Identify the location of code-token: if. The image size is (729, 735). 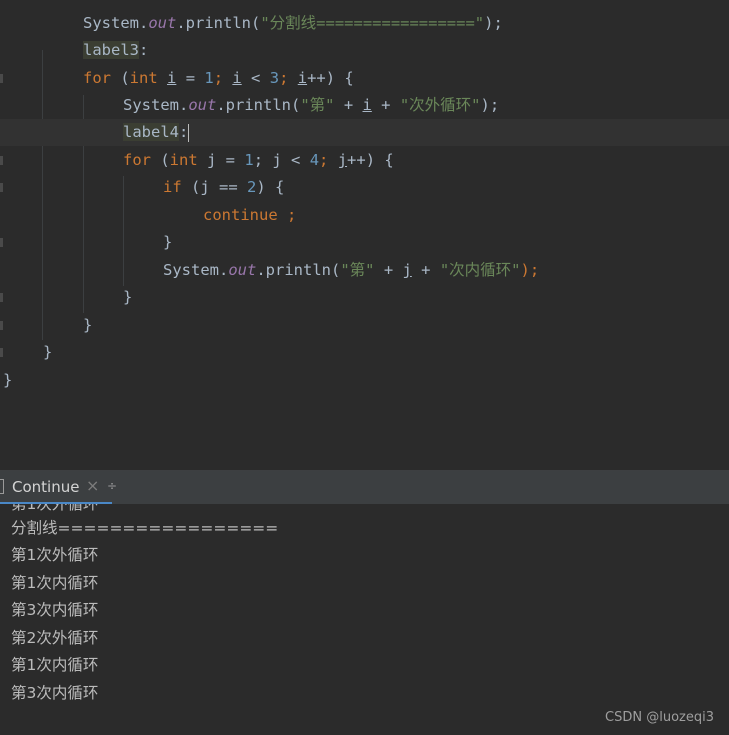
(172, 187).